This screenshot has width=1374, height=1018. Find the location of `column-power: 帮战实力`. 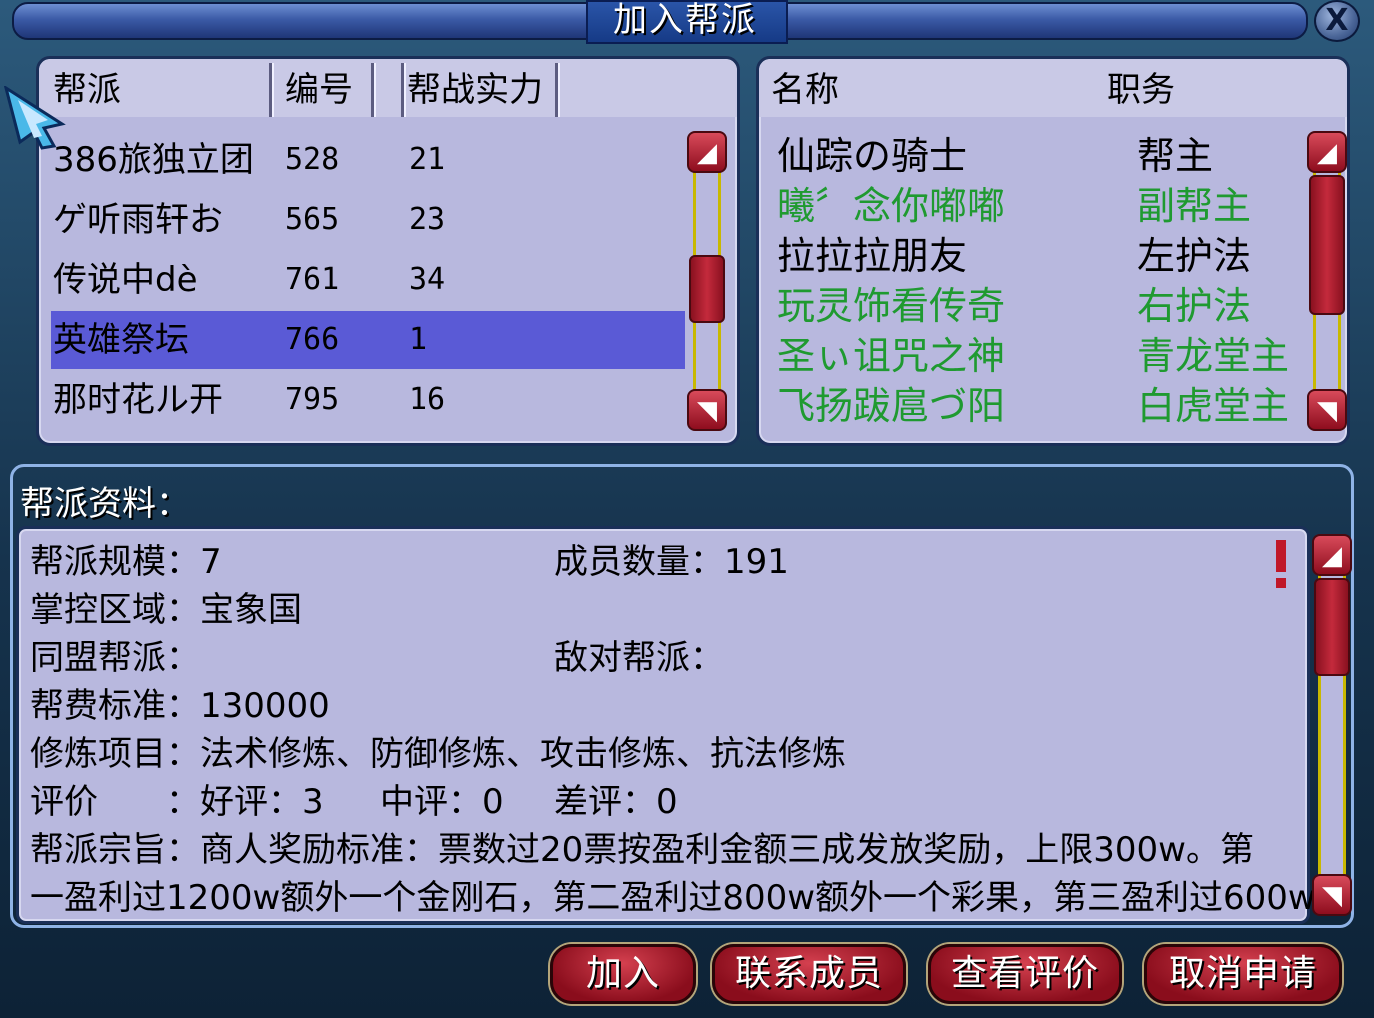

column-power: 帮战实力 is located at coordinates (475, 90).